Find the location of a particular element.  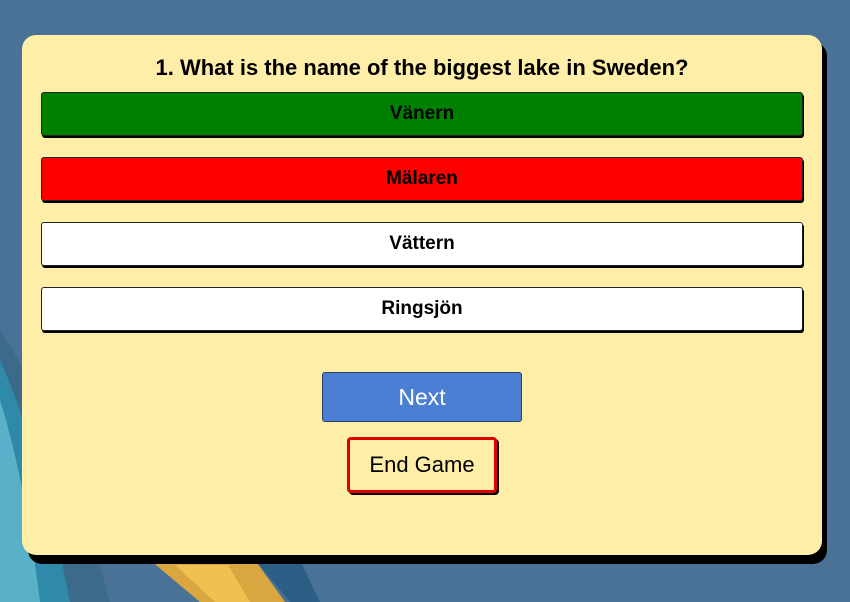

answer-option-1: Vänern is located at coordinates (422, 114).